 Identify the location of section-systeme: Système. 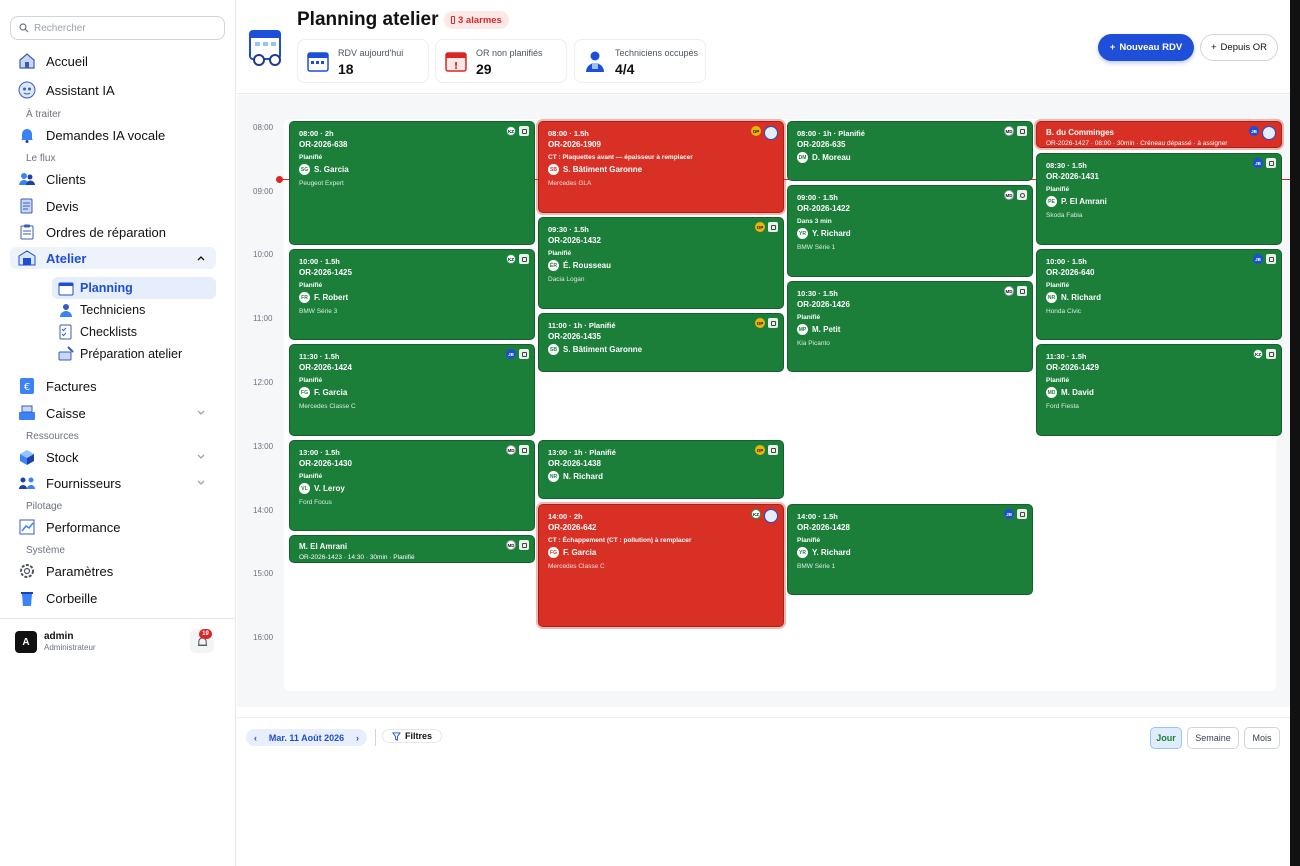
(45, 550).